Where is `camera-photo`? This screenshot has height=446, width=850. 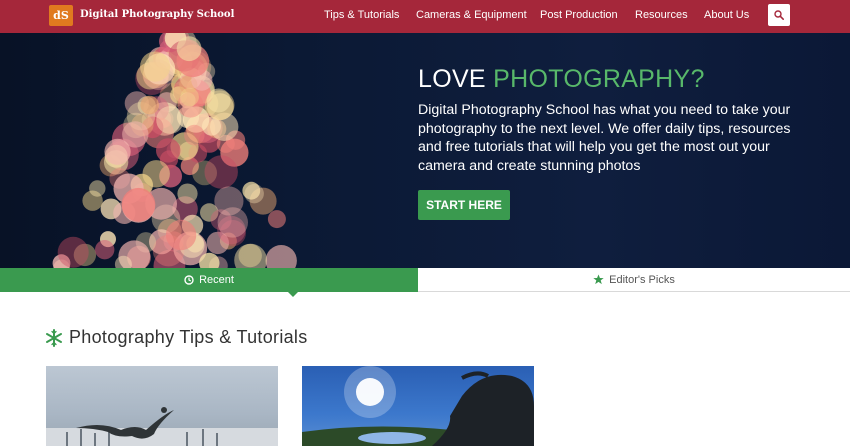
camera-photo is located at coordinates (418, 406).